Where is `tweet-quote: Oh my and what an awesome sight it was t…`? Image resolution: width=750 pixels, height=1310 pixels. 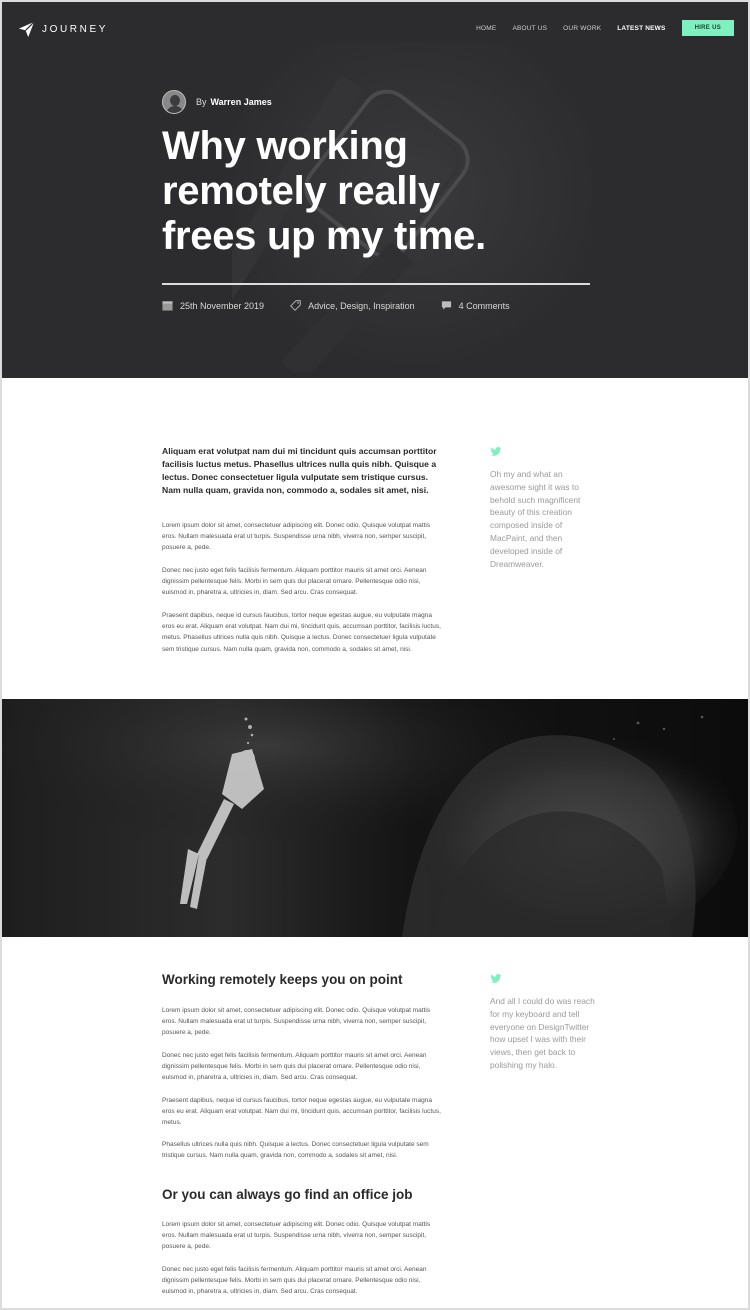
tweet-quote: Oh my and what an awesome sight it was t… is located at coordinates (543, 508).